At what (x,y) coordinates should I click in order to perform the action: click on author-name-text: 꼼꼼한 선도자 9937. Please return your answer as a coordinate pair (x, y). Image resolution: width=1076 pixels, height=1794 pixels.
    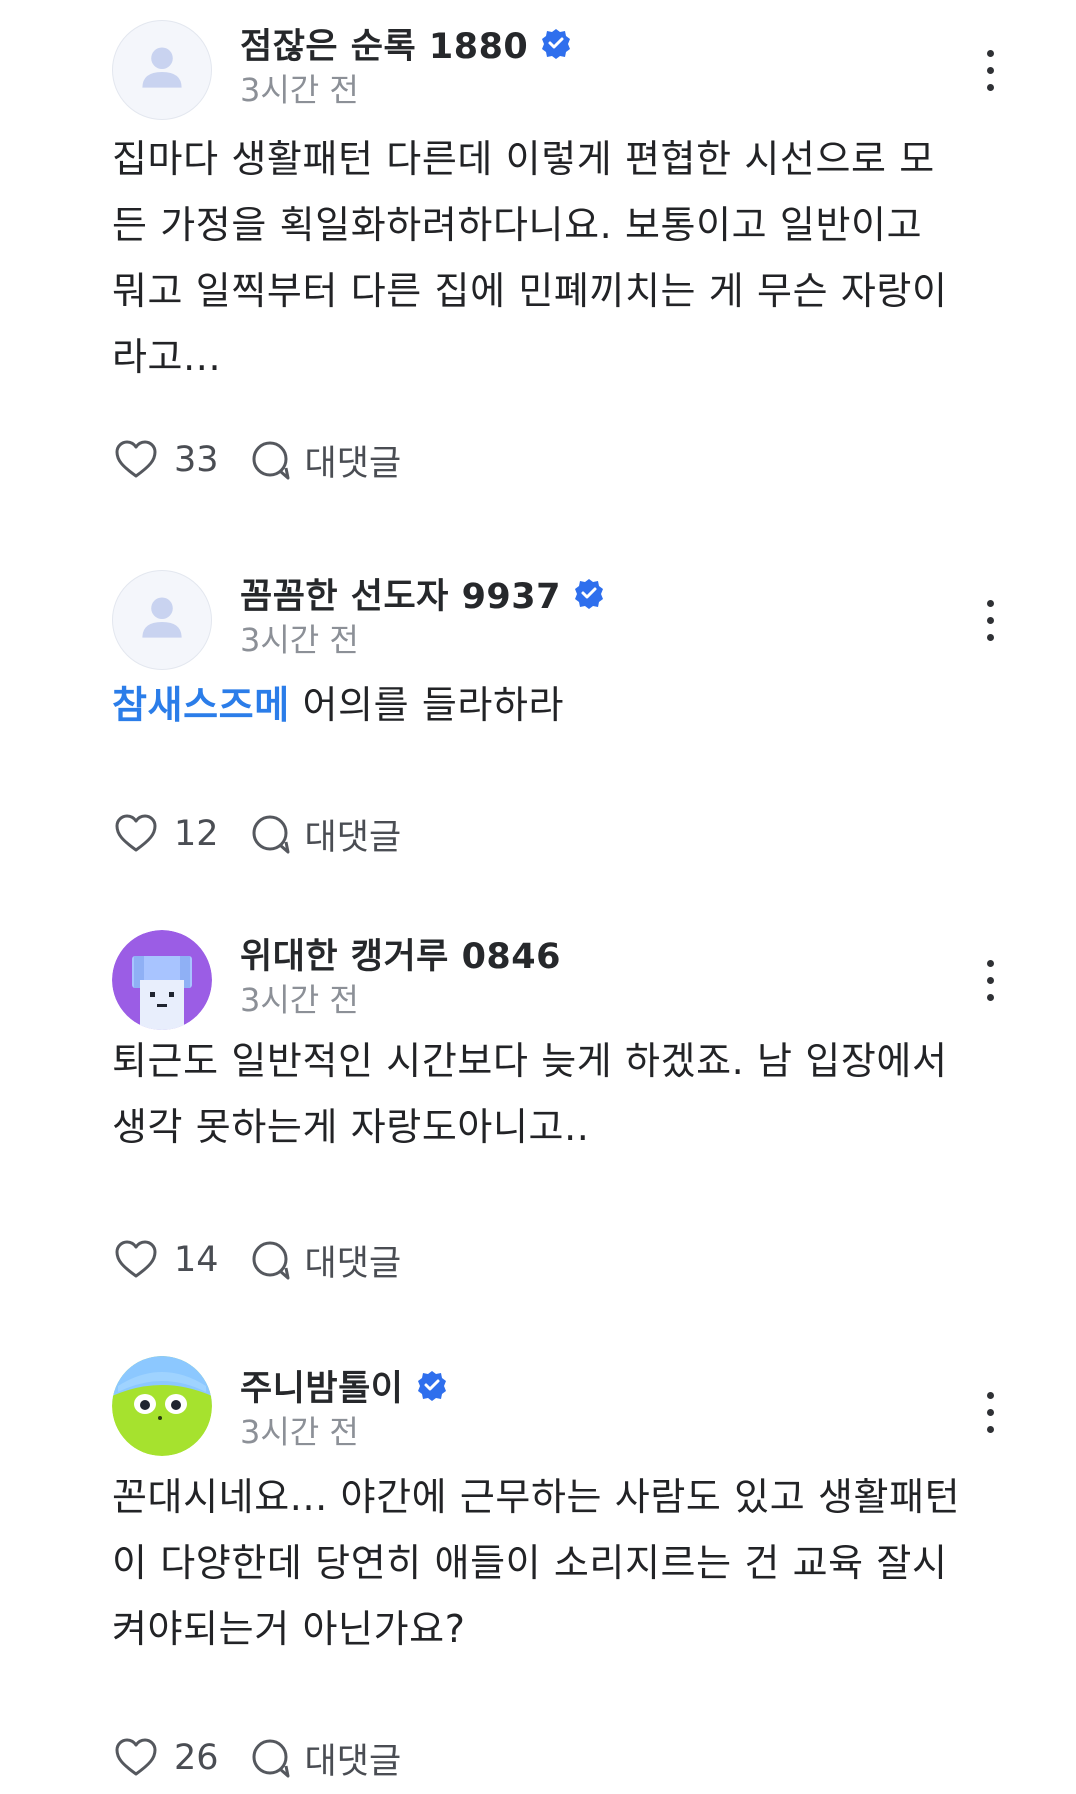
    Looking at the image, I should click on (400, 596).